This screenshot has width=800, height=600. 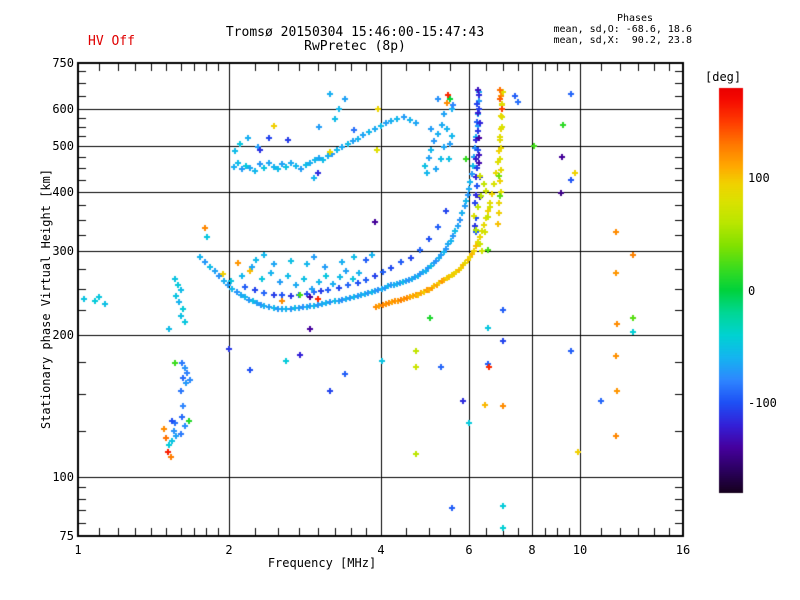 What do you see at coordinates (622, 40) in the screenshot?
I see `phases-x-mean-sd: mean, sd,X: 90.2, 23.8` at bounding box center [622, 40].